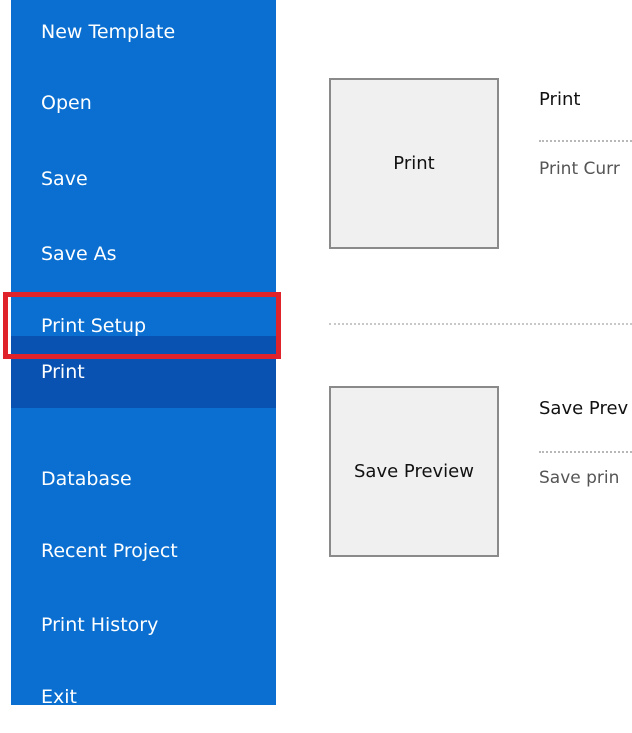  I want to click on menu-item-database: Database, so click(143, 479).